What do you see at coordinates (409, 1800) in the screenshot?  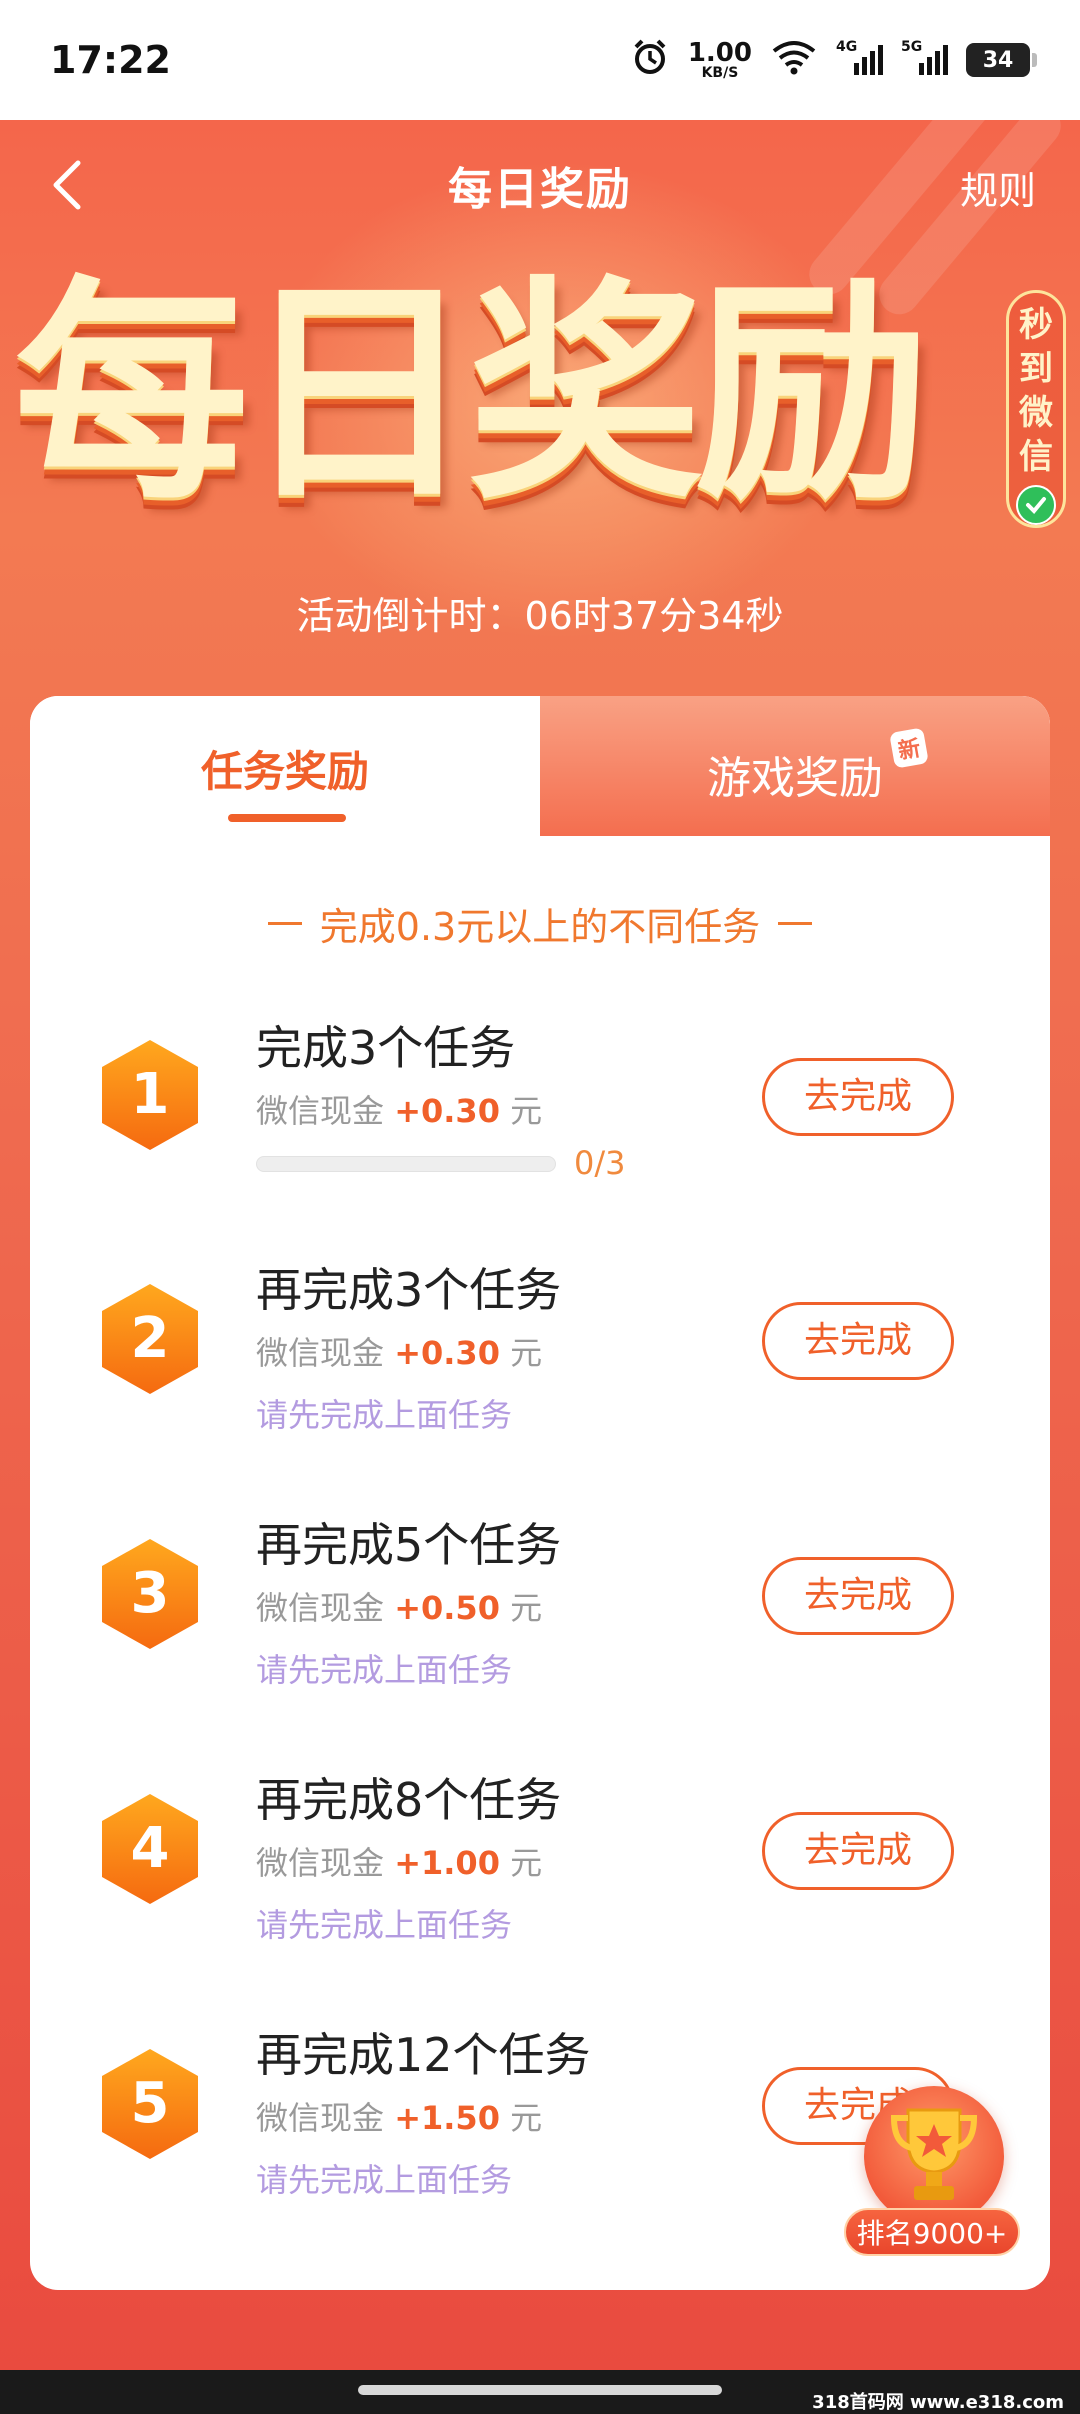 I see `task-title: 再完成8个任务` at bounding box center [409, 1800].